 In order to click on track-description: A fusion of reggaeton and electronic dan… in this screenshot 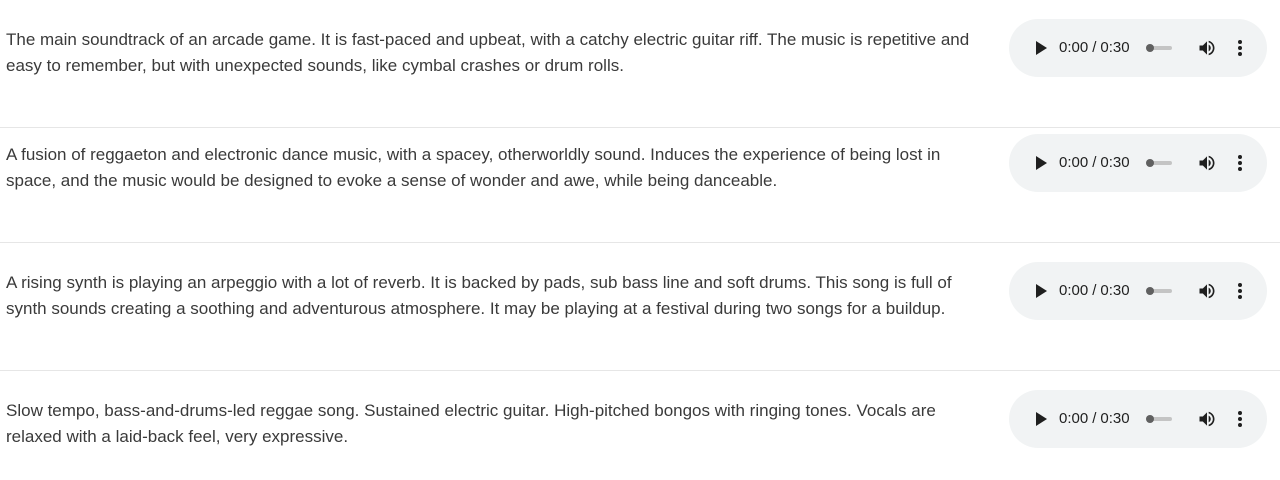, I will do `click(473, 167)`.